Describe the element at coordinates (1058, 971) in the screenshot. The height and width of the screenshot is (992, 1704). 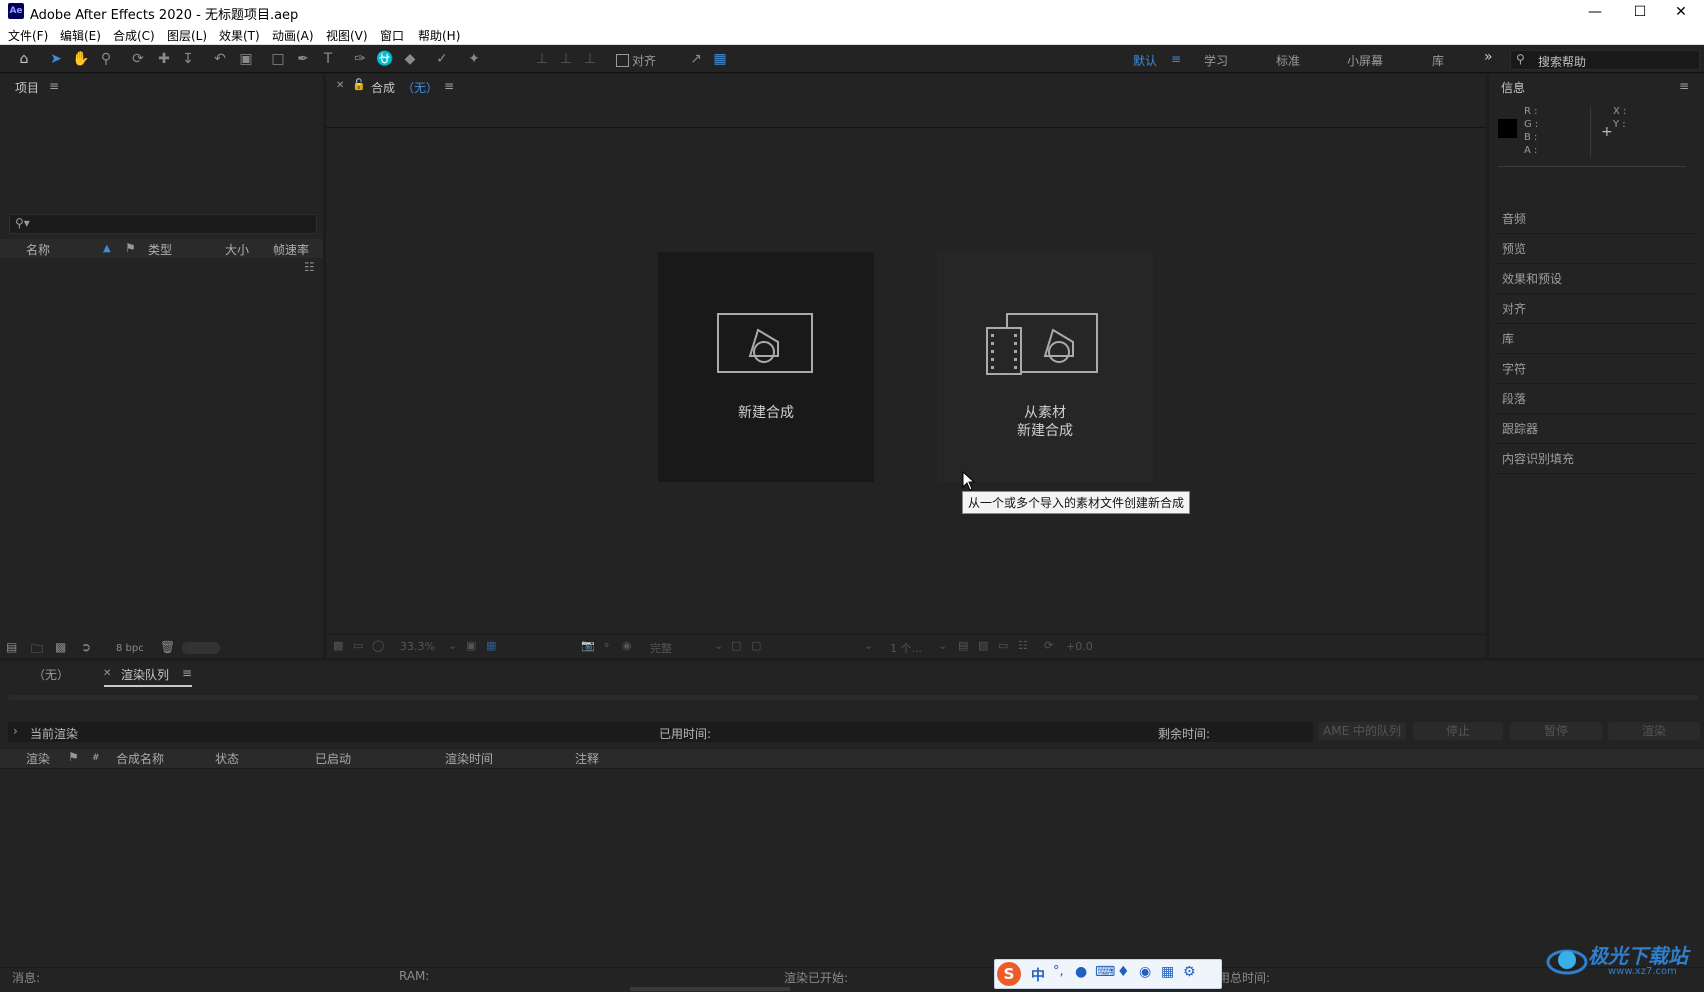
I see `punctuation-icon: °,` at that location.